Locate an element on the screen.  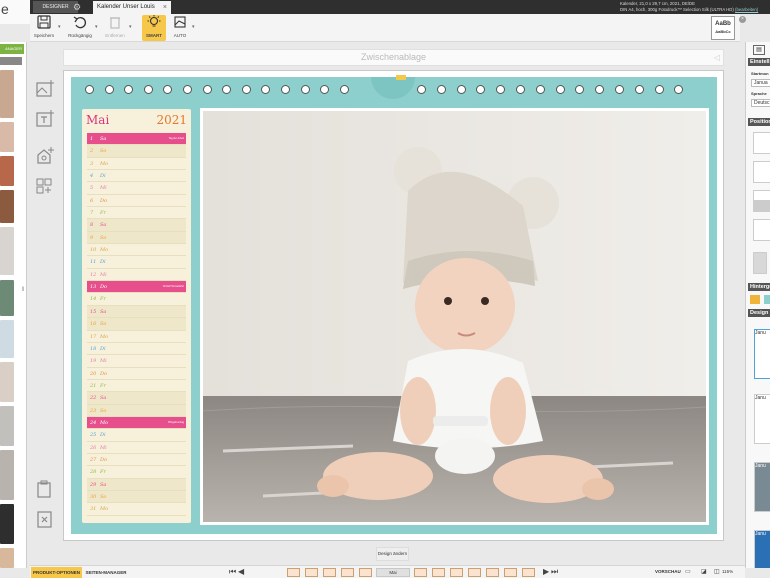
arrow-left-icon: ◁ is located at coordinates (717, 57).